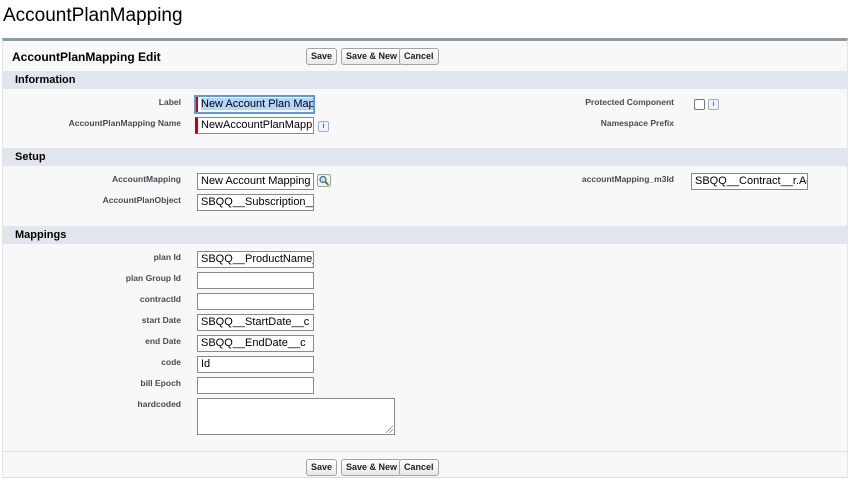 The width and height of the screenshot is (850, 480). What do you see at coordinates (163, 341) in the screenshot?
I see `end-date-label: end Date` at bounding box center [163, 341].